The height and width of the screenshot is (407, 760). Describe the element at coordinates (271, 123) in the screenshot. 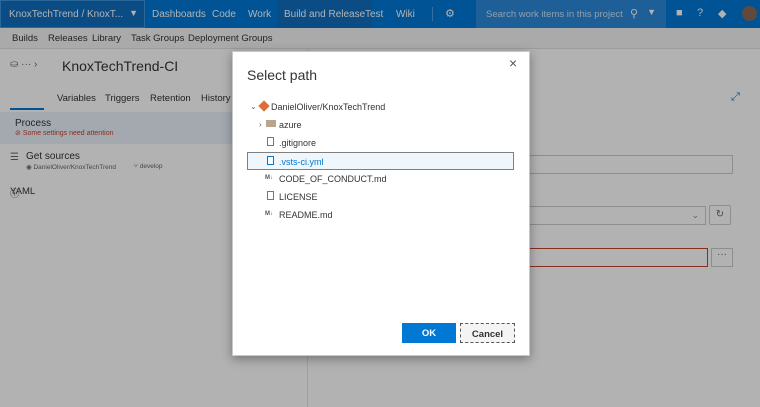

I see `folder-icon` at that location.